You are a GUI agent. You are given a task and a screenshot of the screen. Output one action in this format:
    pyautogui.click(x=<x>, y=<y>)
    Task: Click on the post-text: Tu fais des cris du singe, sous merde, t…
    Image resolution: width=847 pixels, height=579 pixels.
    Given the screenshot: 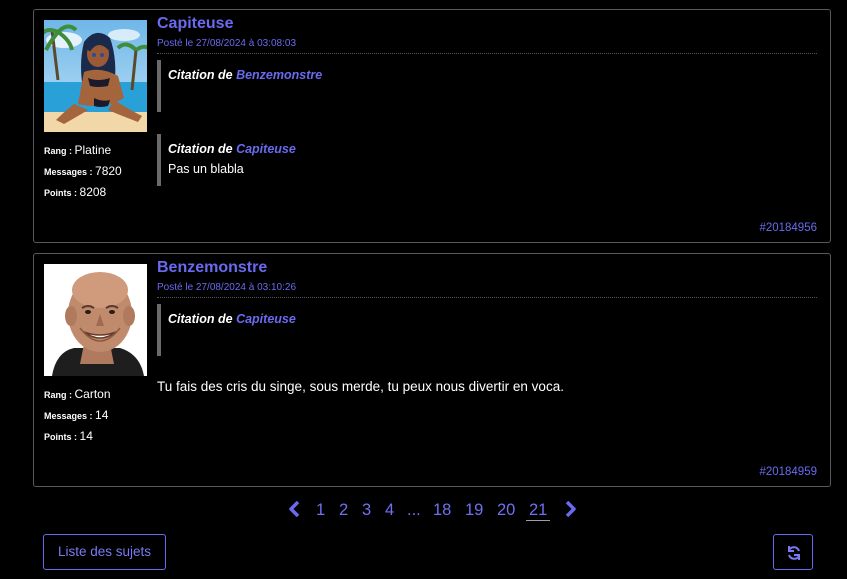 What is the action you would take?
    pyautogui.click(x=360, y=386)
    